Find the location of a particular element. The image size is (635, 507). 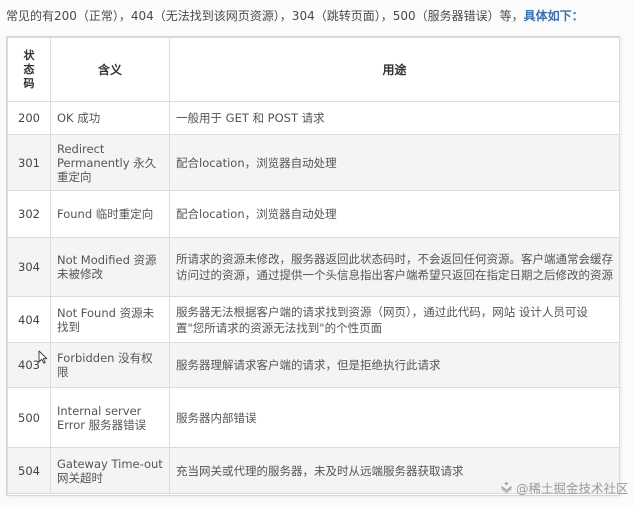

mouse-pointer-icon is located at coordinates (43, 357).